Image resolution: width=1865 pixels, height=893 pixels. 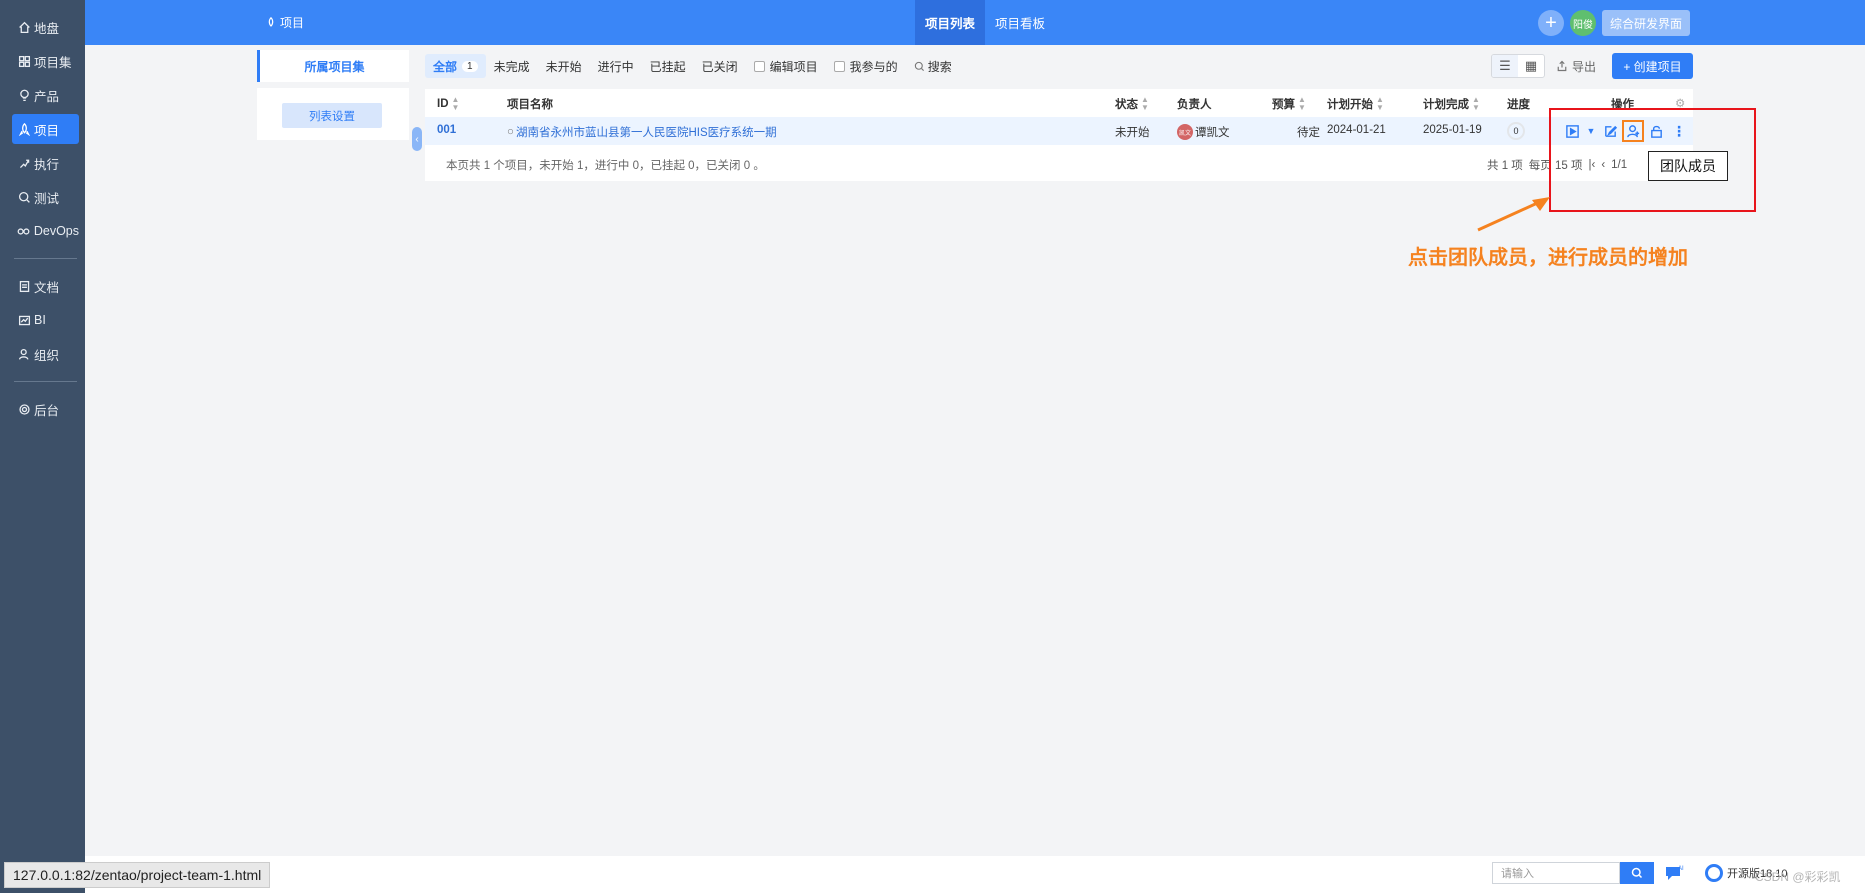 I want to click on col-status: 状态 ▲ ▼, so click(x=1132, y=104).